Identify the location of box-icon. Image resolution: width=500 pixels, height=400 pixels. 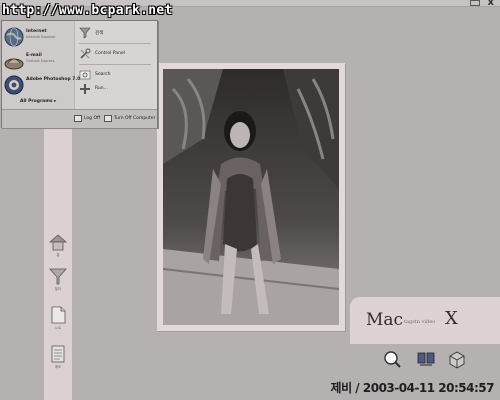
(457, 360).